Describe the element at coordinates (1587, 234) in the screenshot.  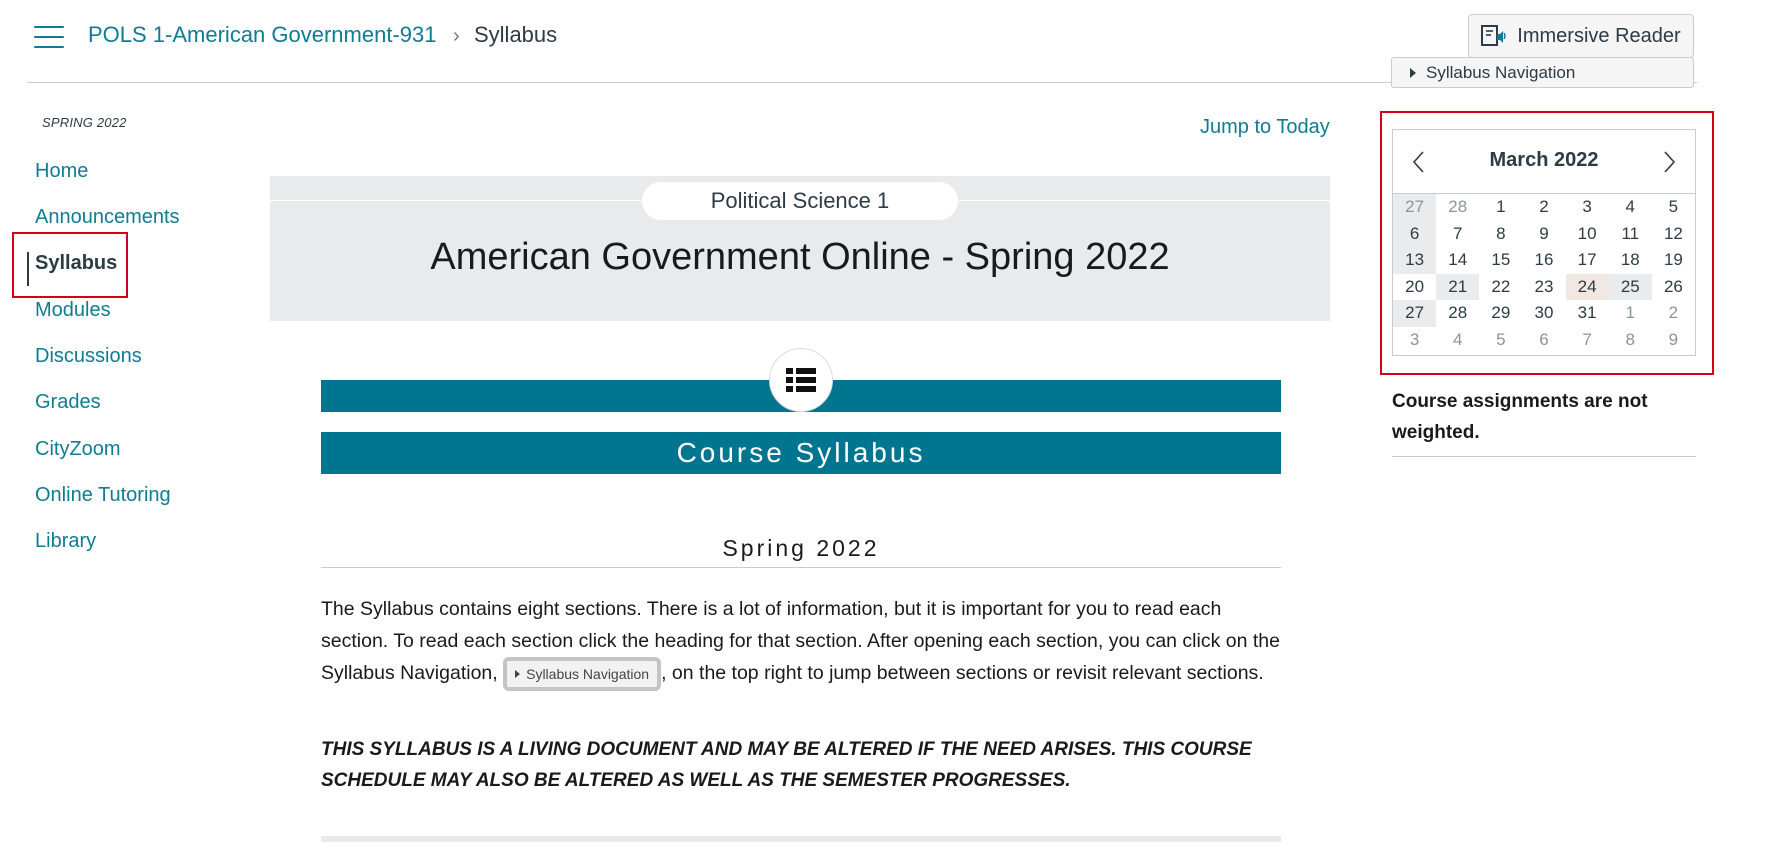
I see `calendar-day: 10` at that location.